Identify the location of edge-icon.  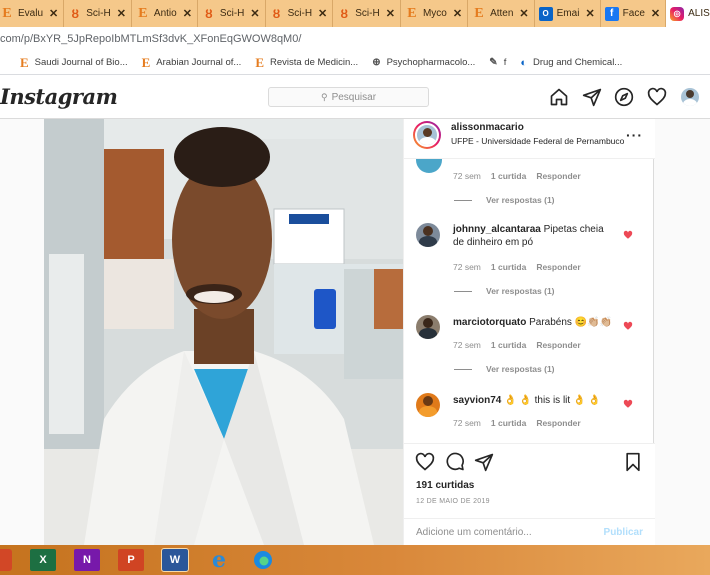
(263, 560).